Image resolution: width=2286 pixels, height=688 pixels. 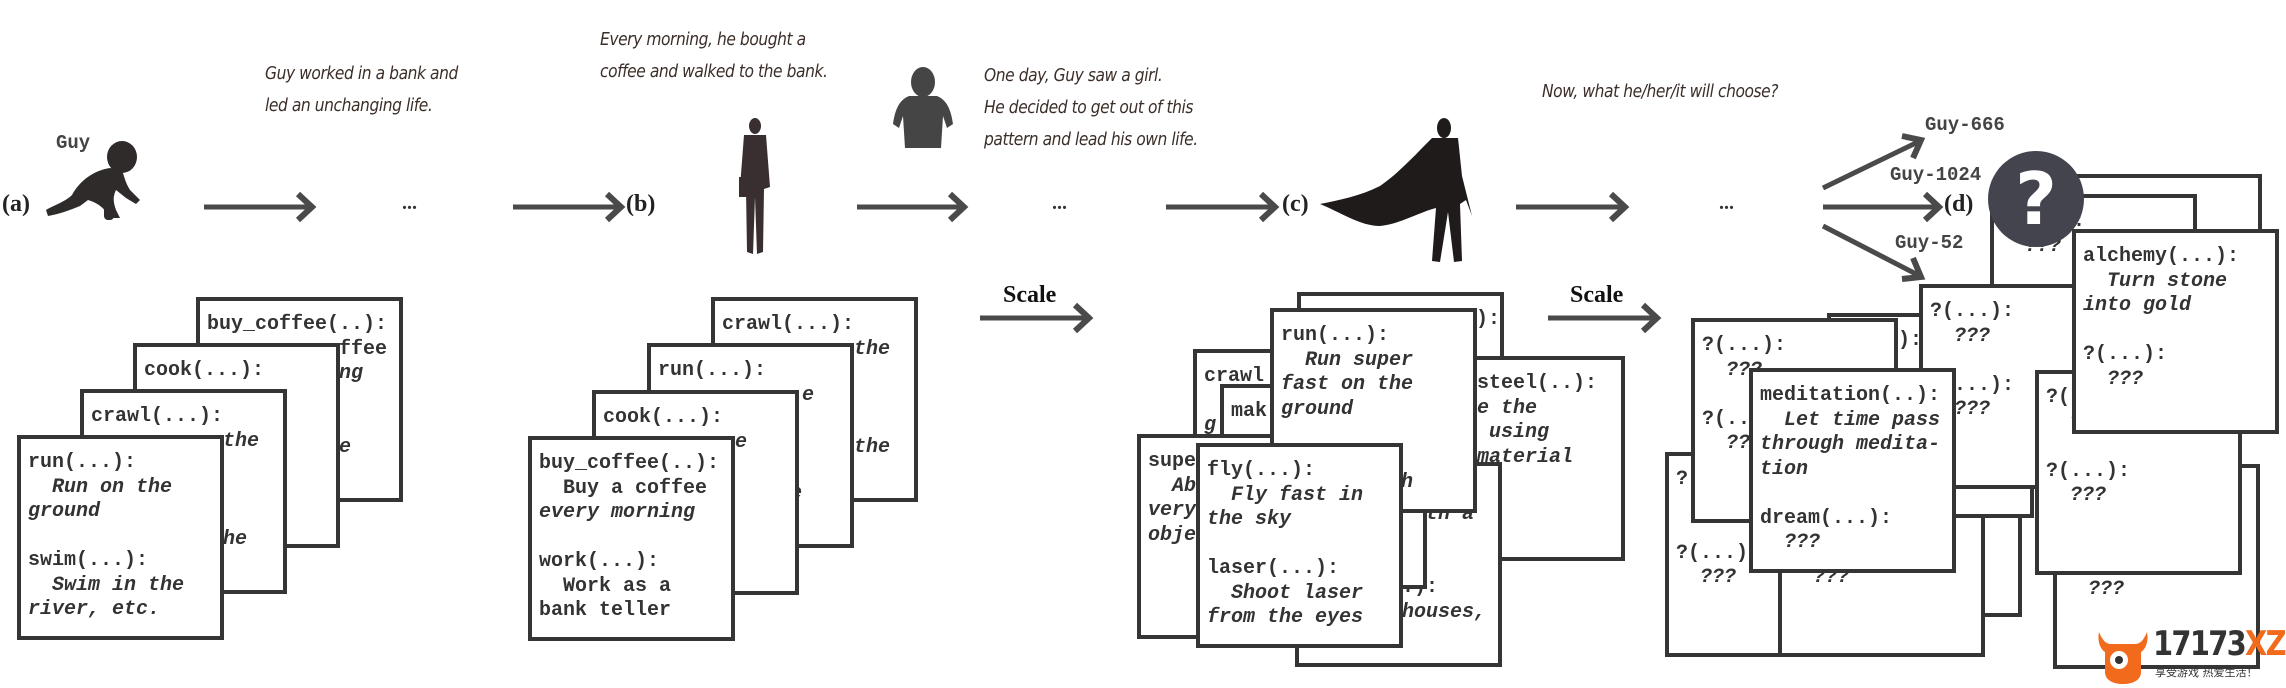 I want to click on card-line: fast on the, so click(x=1347, y=384).